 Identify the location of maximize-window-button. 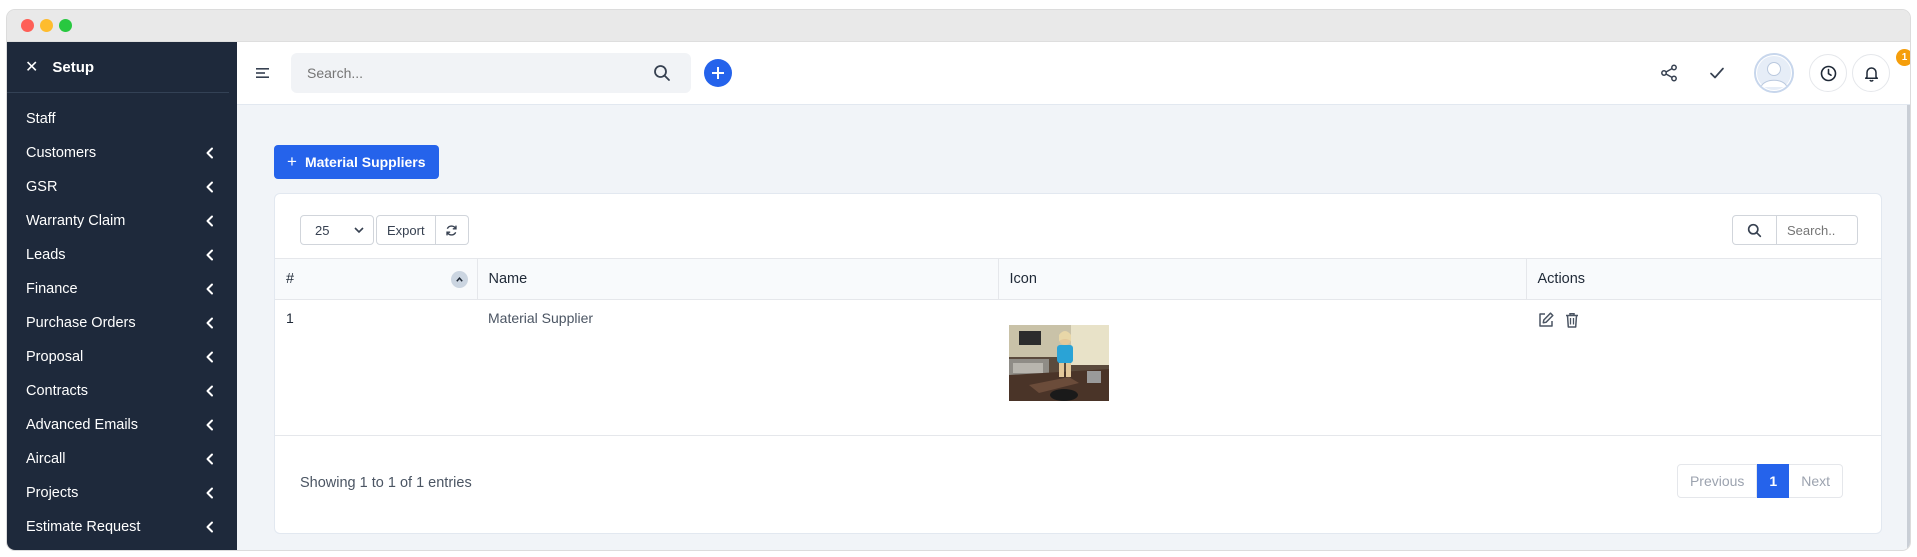
(65, 25).